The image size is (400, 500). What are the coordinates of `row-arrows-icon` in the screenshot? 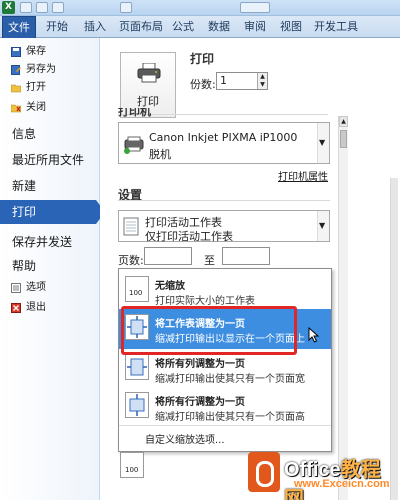 It's located at (137, 405).